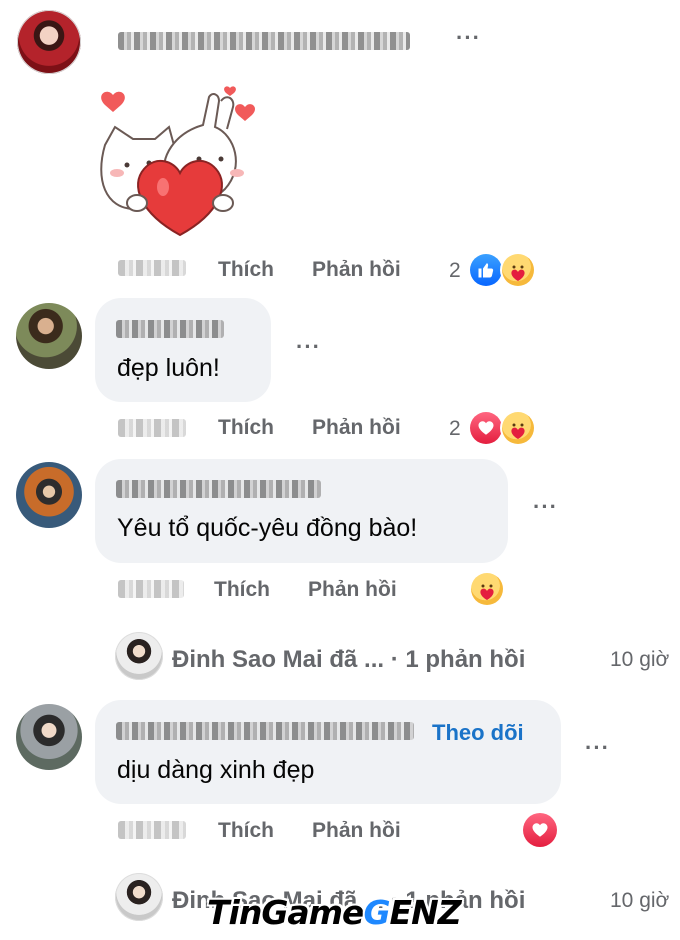 The image size is (680, 940). I want to click on watermark-logo: TinGameGENZ, so click(334, 912).